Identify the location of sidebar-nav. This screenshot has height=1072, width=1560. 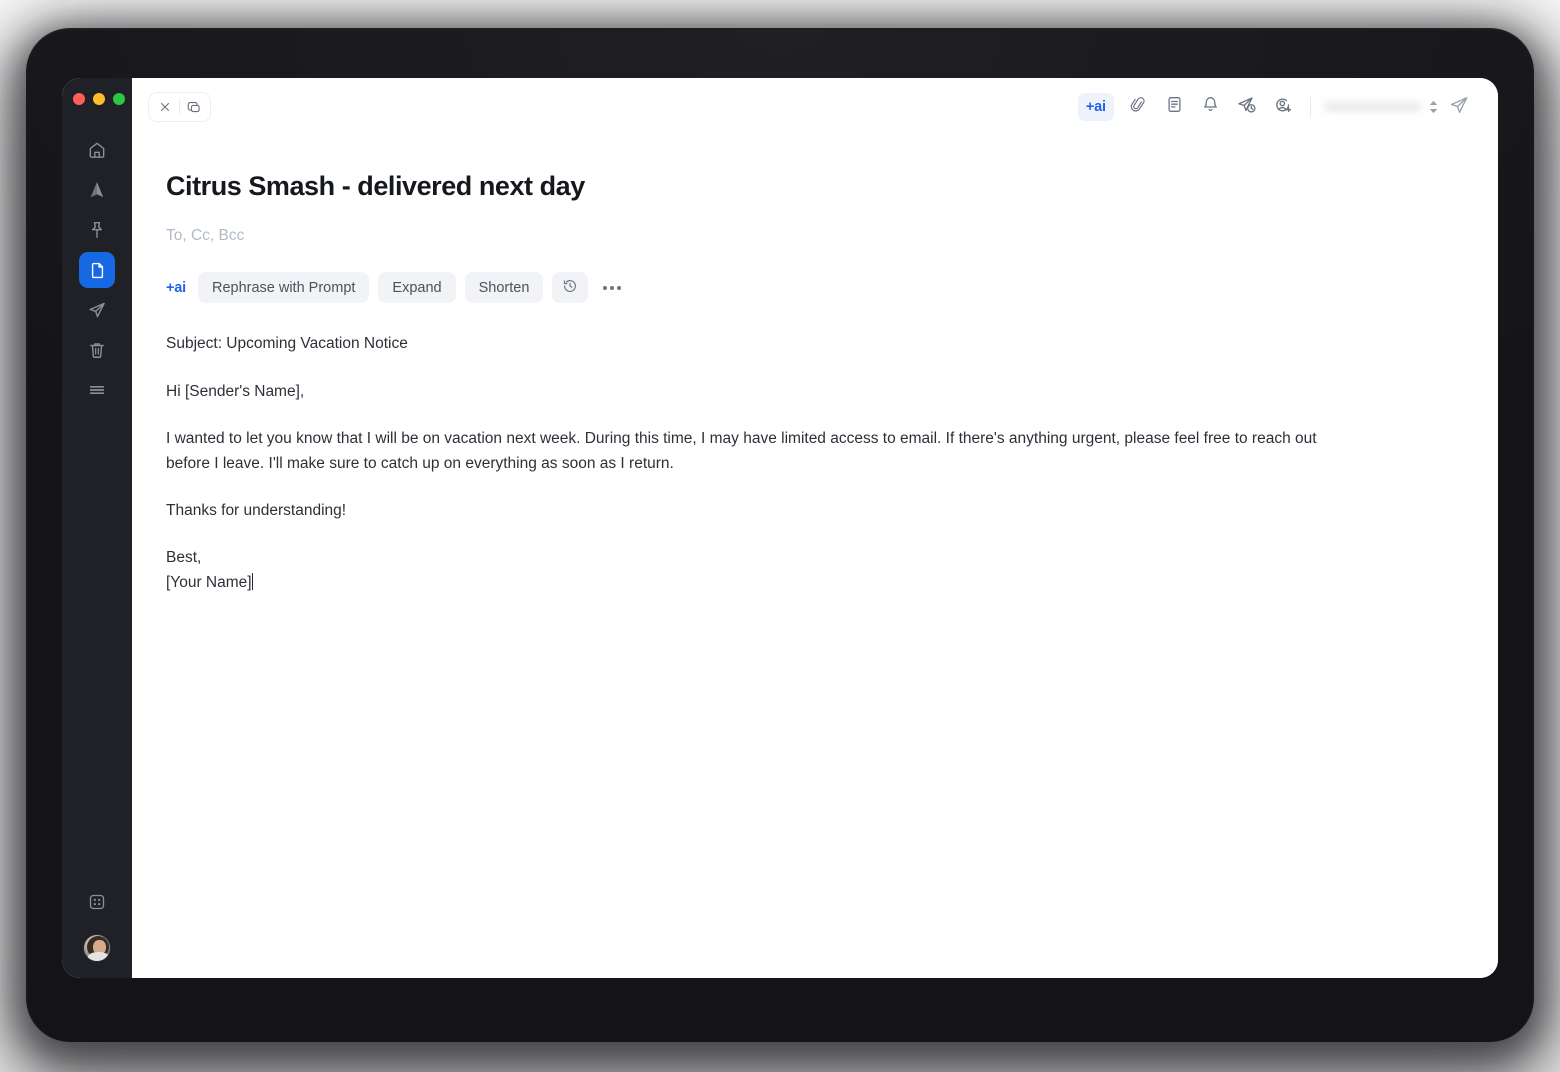
(97, 270).